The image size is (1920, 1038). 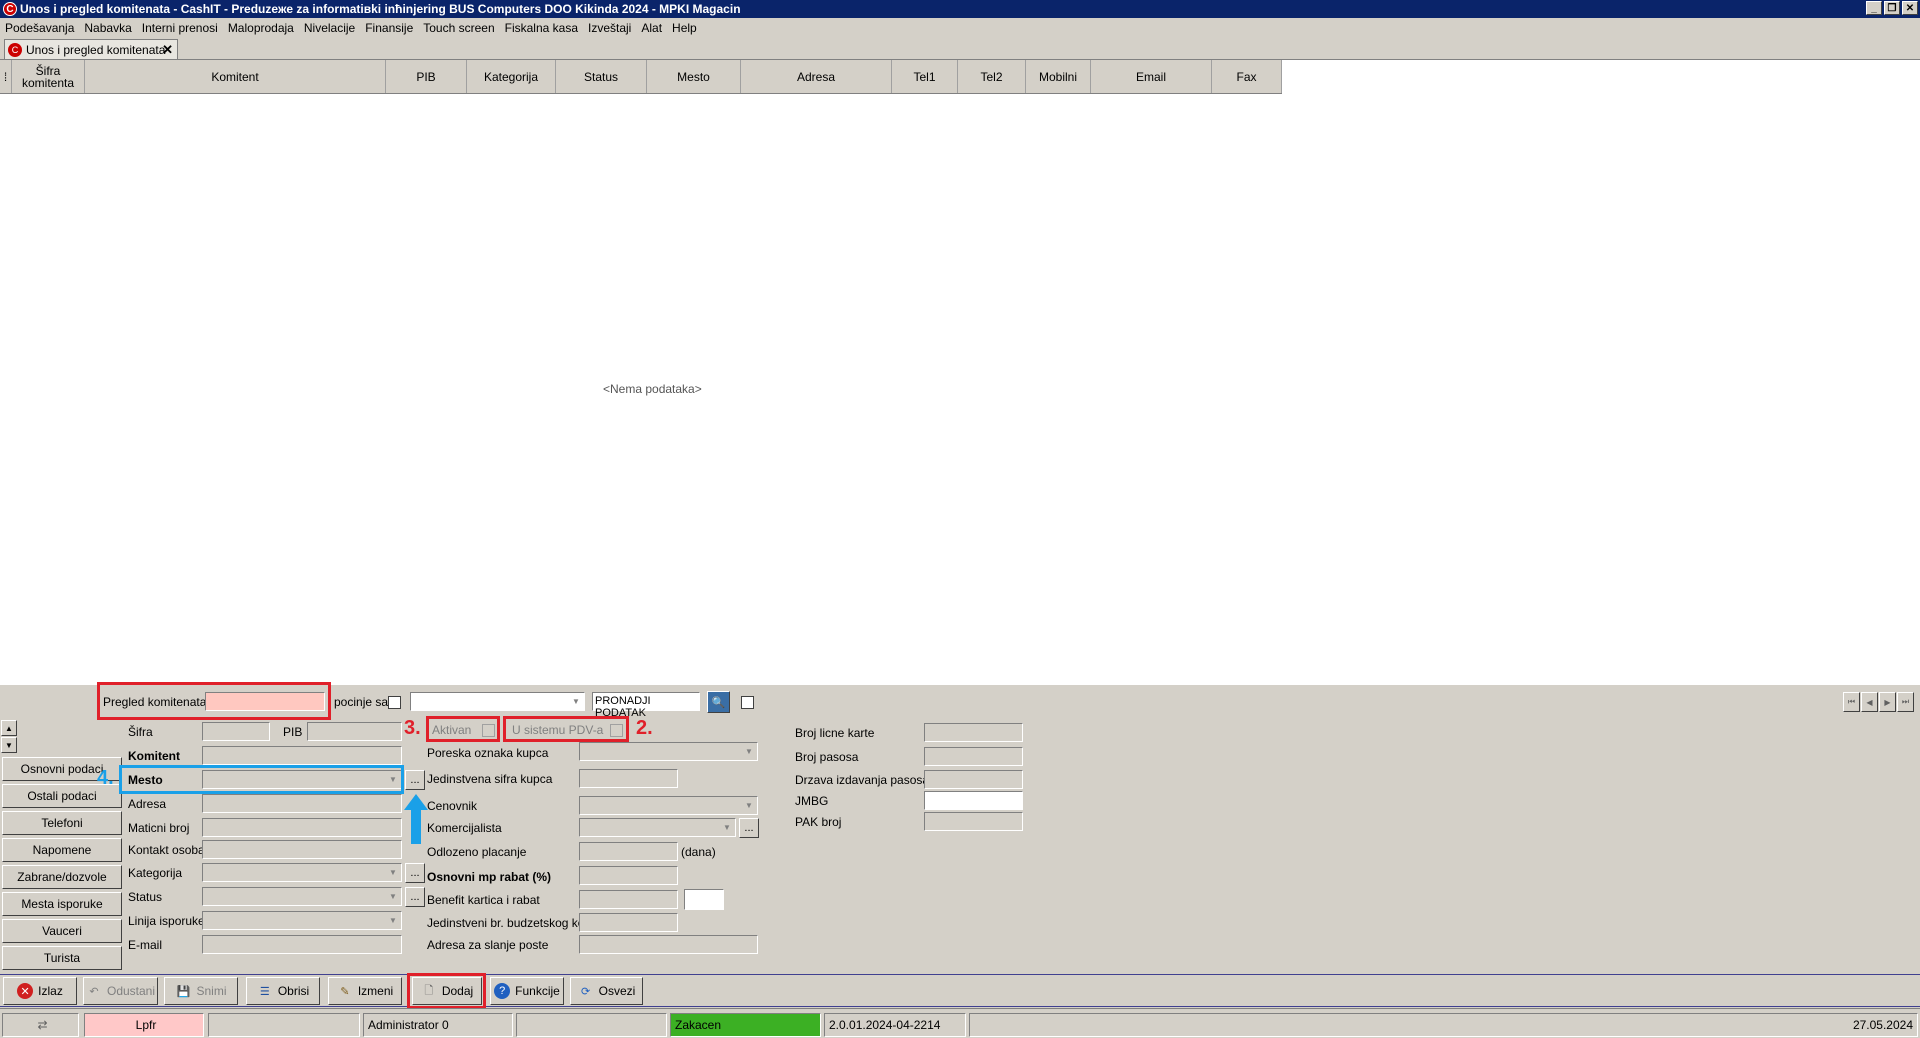 I want to click on benefit-rabat-field, so click(x=704, y=899).